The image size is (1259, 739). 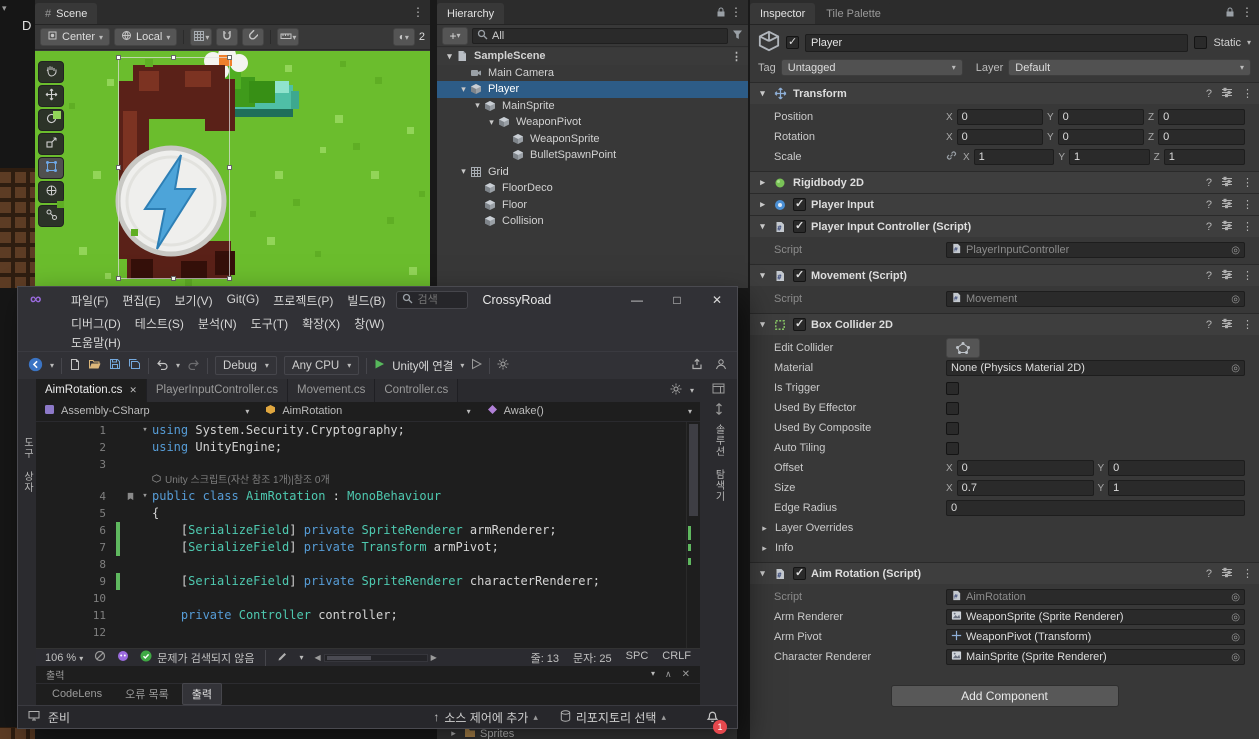 I want to click on hierarchy-item-mainsprite: ▾ MainSprite, so click(x=592, y=106).